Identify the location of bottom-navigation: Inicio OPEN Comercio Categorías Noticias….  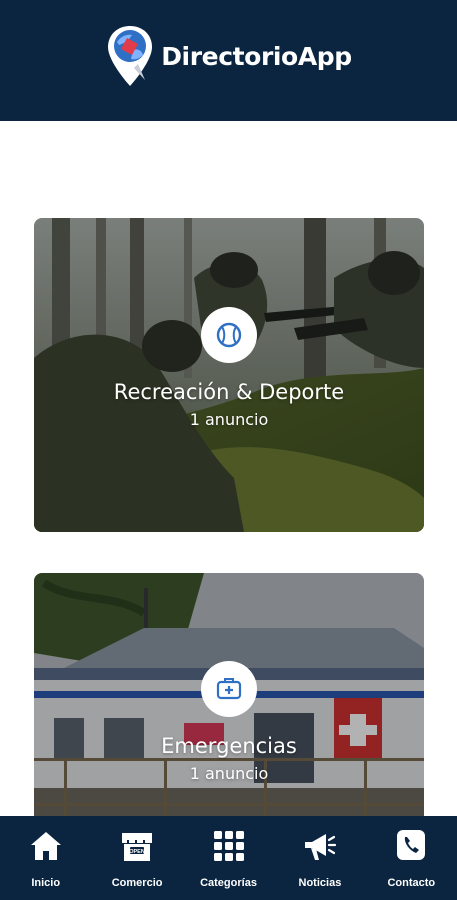
(228, 858).